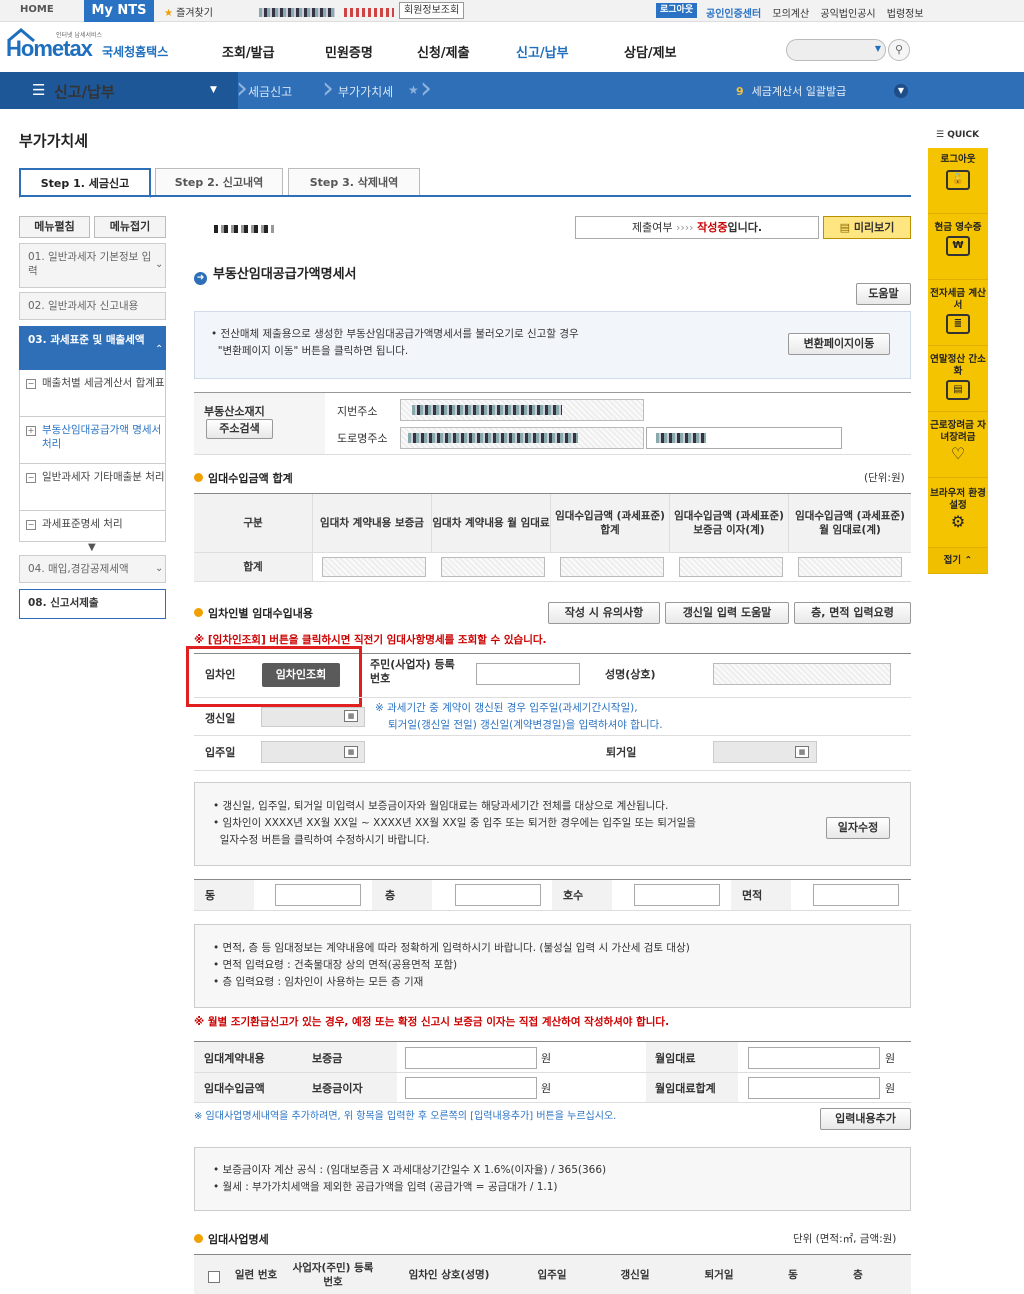 The image size is (1024, 1294). I want to click on sidebar-item-tax-base: 03. 과세표준 및 매출세액, so click(92, 348).